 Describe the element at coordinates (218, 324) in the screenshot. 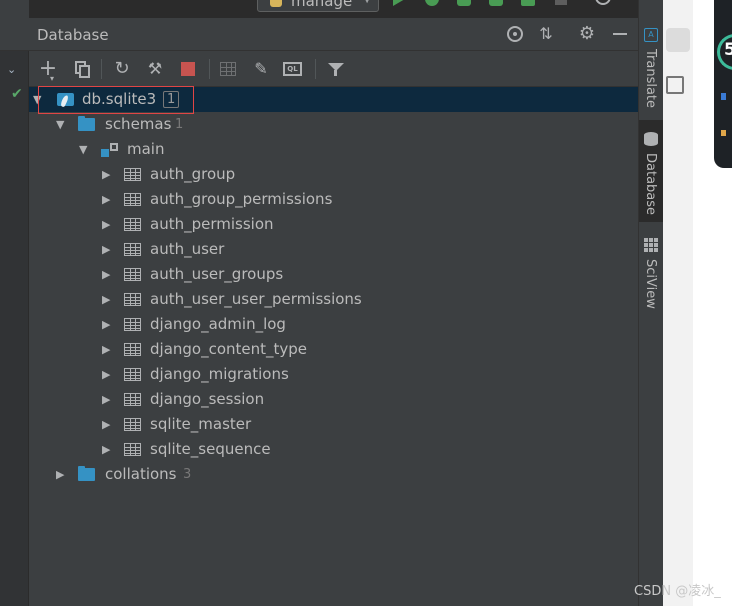

I see `table-label: django_admin_log` at that location.